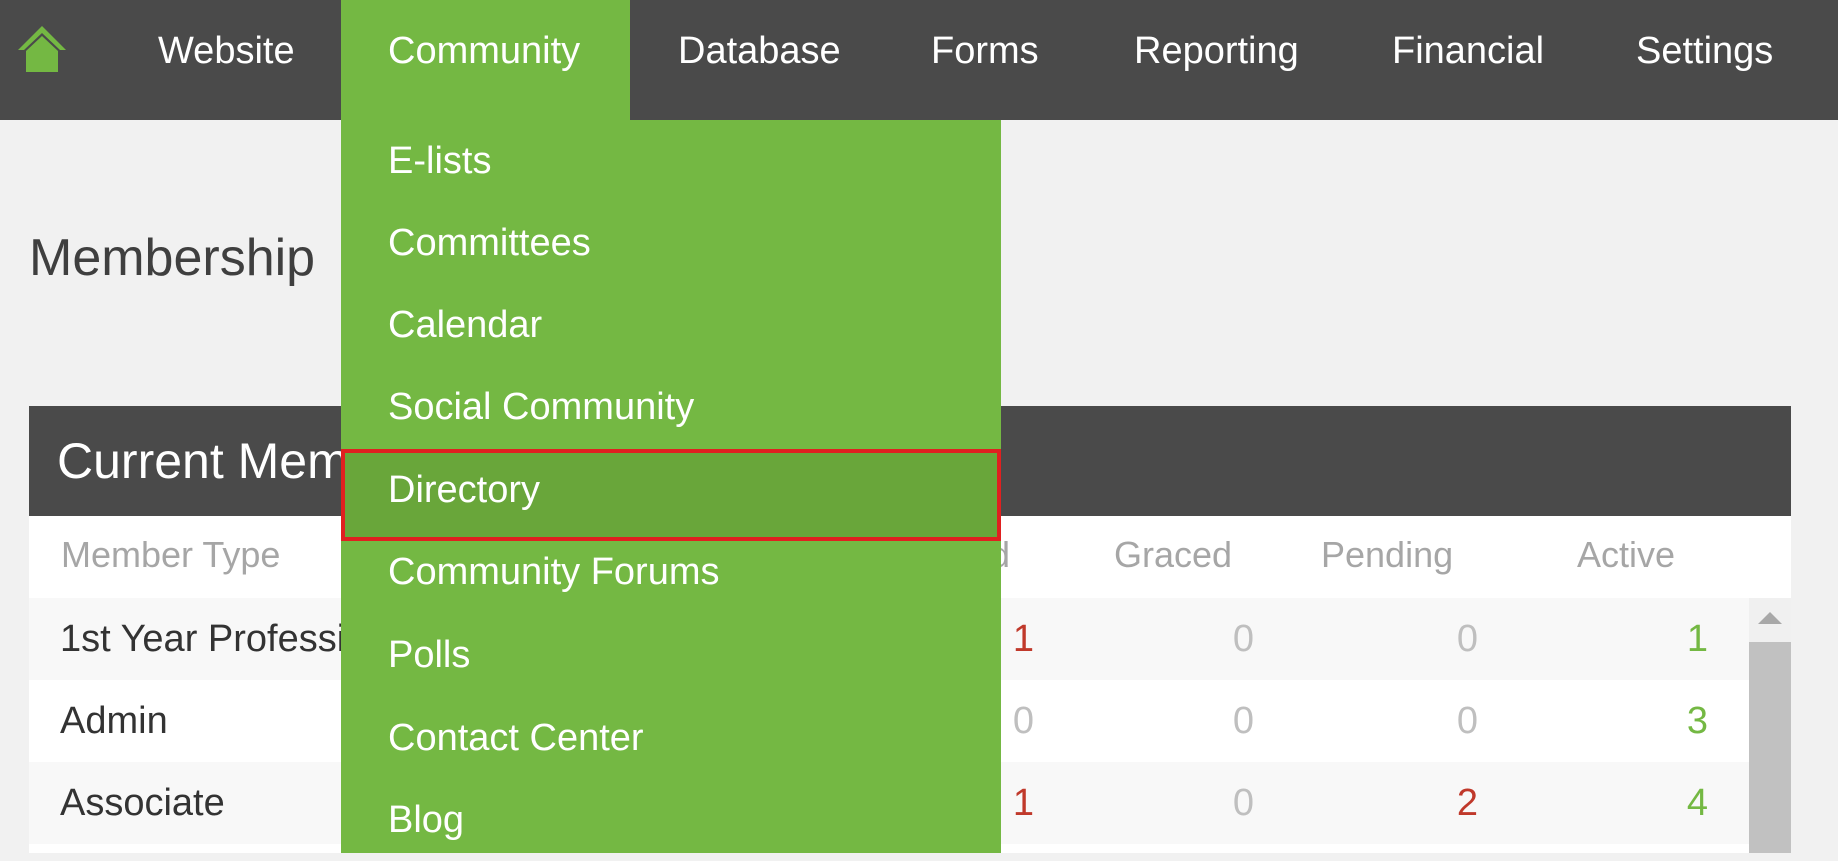 The image size is (1838, 861). What do you see at coordinates (671, 738) in the screenshot?
I see `menu-item-contact-center: Contact Center` at bounding box center [671, 738].